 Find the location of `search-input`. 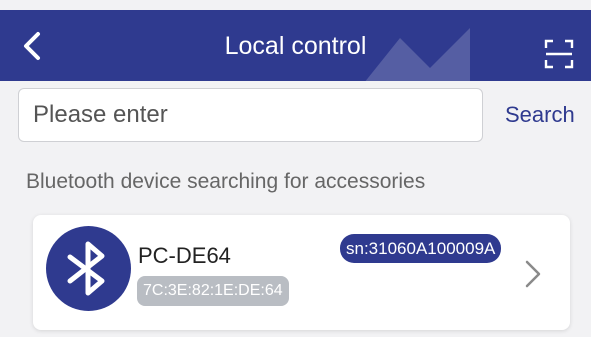

search-input is located at coordinates (250, 115).